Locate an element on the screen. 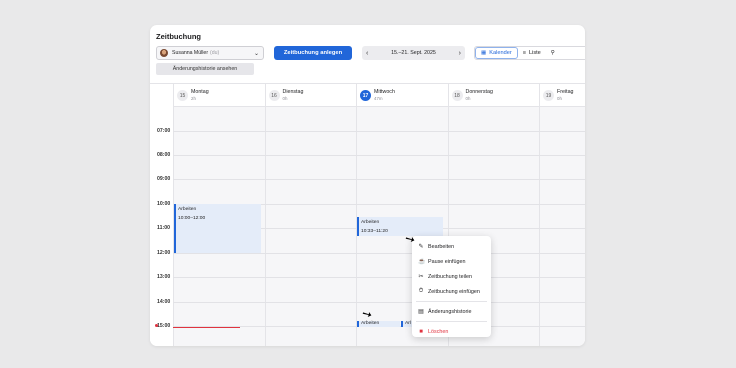 The width and height of the screenshot is (736, 368). hour-label: 14:00 is located at coordinates (164, 302).